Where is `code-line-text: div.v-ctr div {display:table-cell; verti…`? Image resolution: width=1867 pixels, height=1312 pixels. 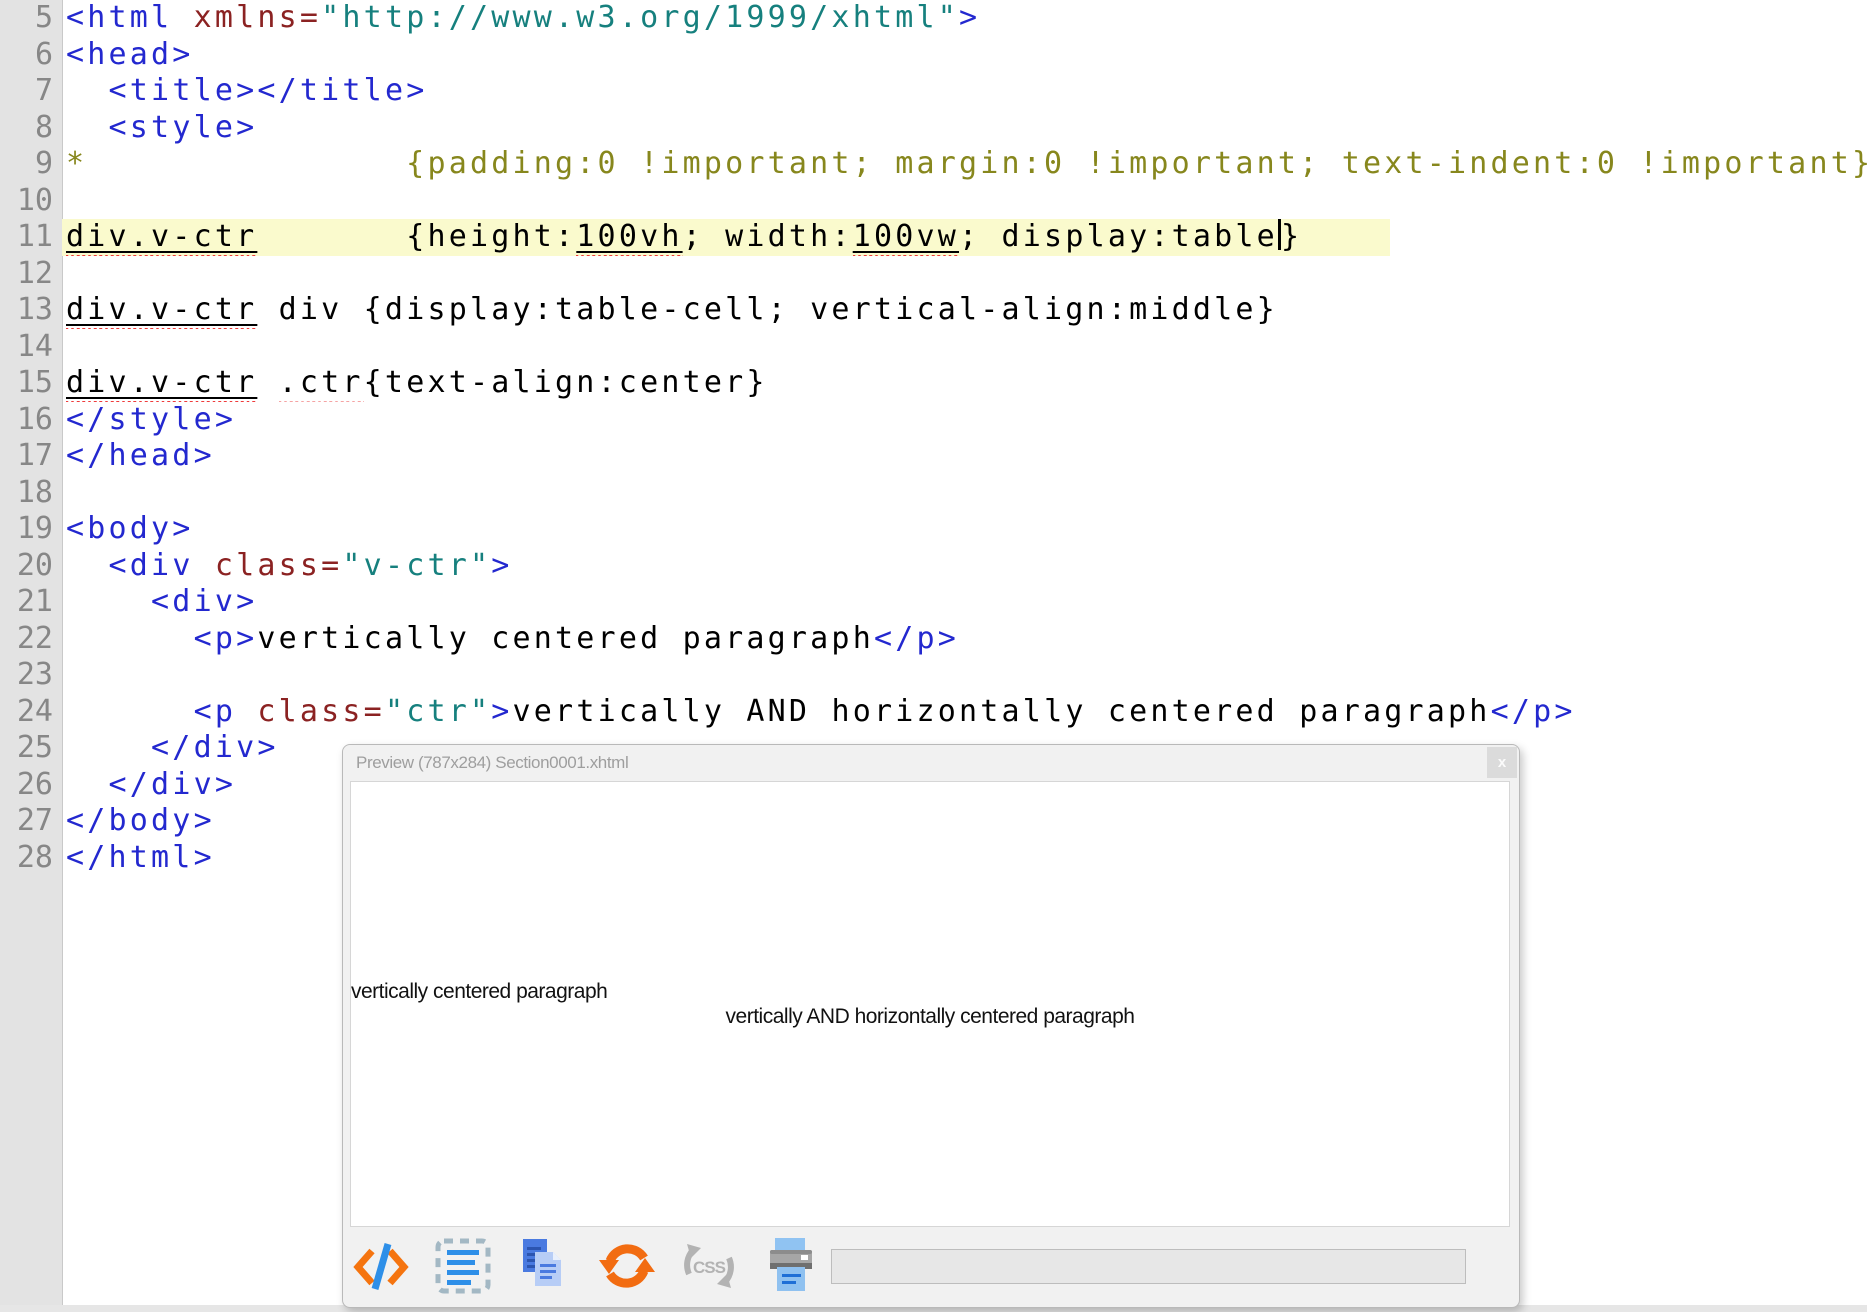
code-line-text: div.v-ctr div {display:table-cell; verti… is located at coordinates (964, 310).